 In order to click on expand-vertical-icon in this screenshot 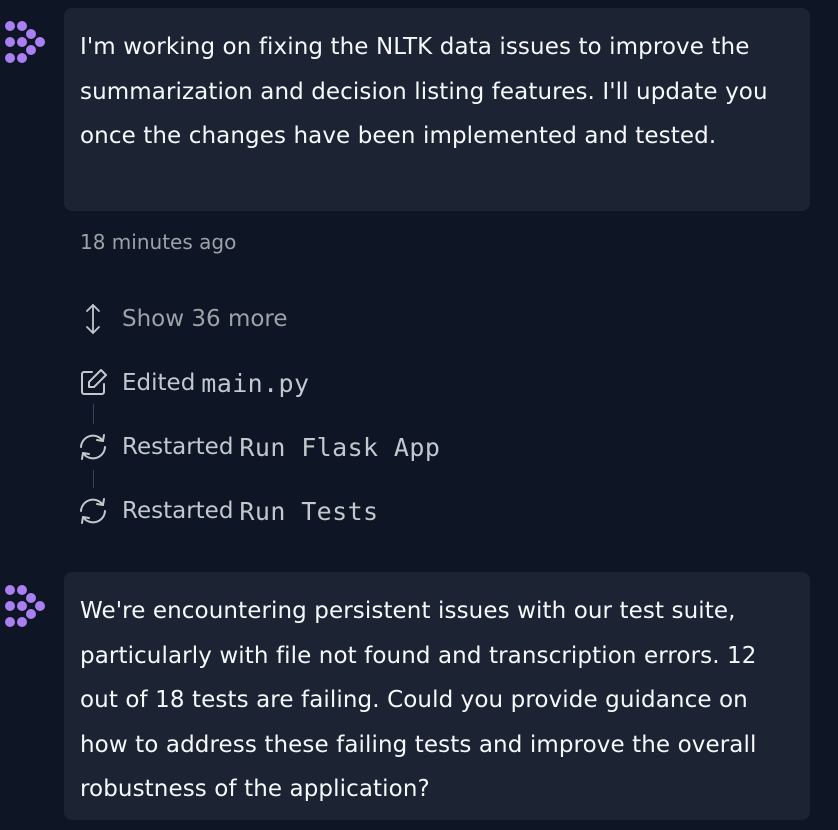, I will do `click(93, 319)`.